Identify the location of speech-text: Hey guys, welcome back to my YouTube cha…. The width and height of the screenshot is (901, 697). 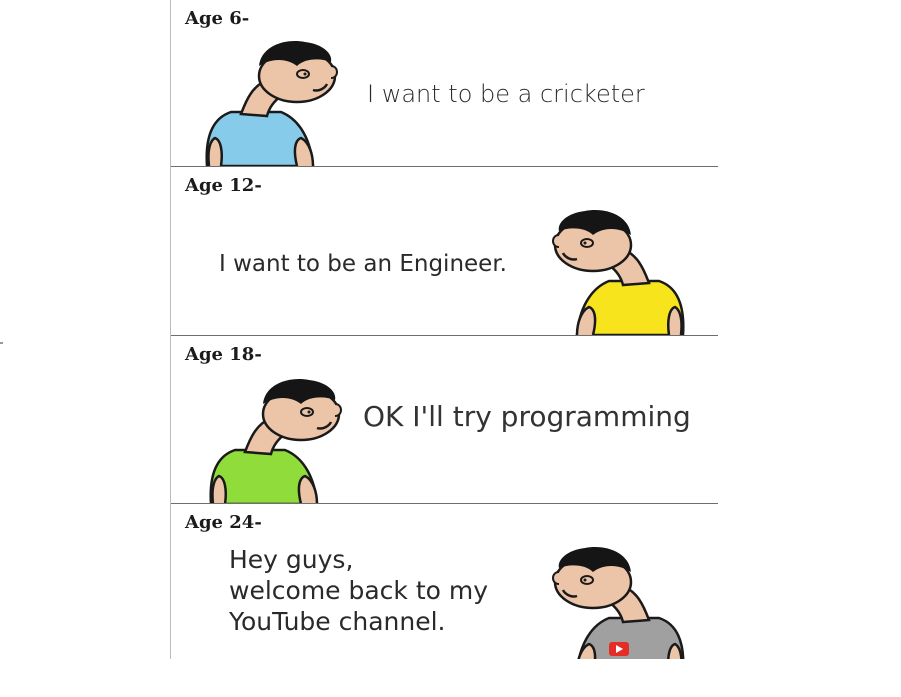
(358, 590).